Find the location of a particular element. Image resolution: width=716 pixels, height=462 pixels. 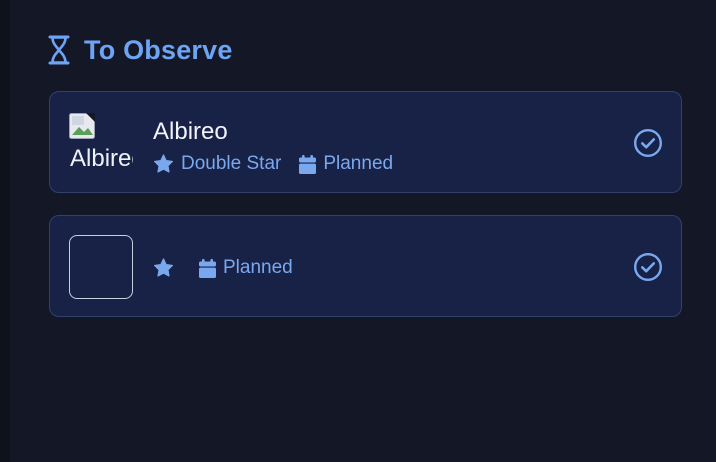

object-thumbnail is located at coordinates (101, 267).